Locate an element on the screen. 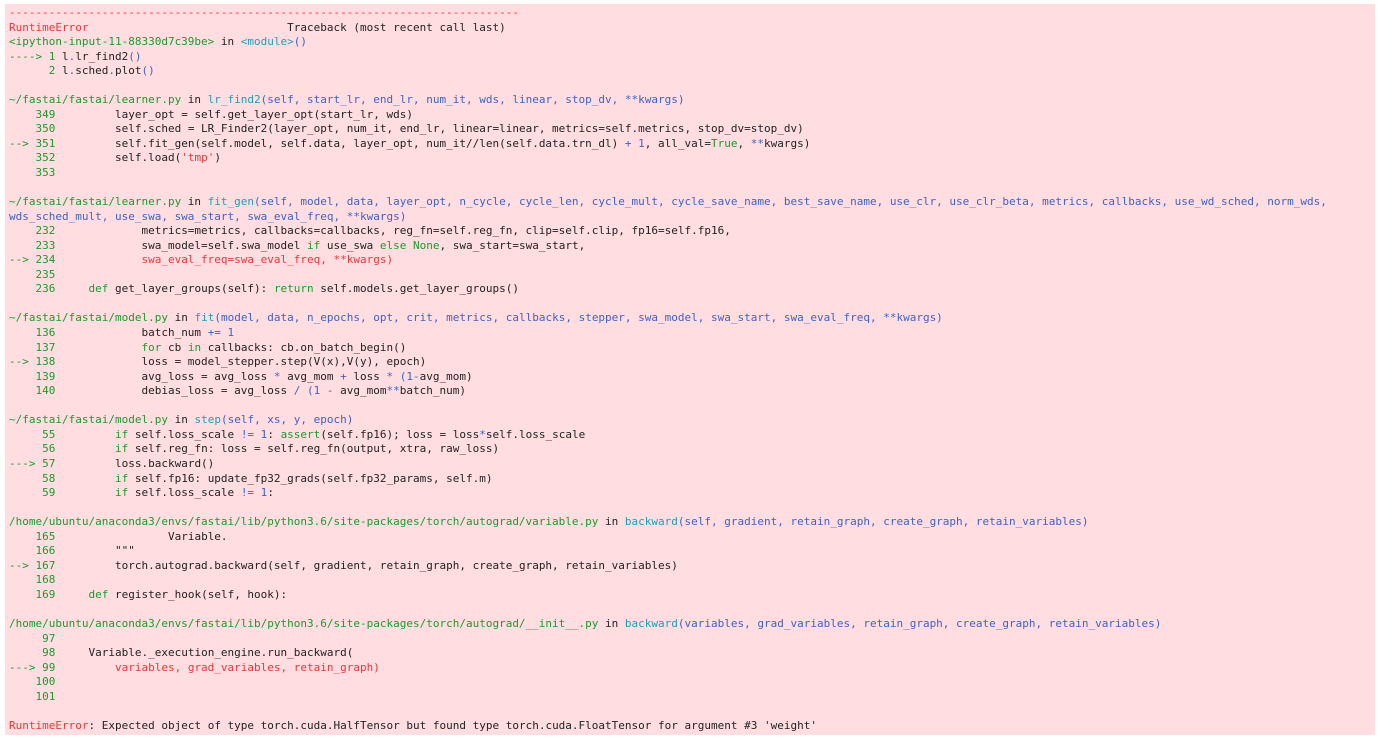  traceback-line: 353 is located at coordinates (692, 173).